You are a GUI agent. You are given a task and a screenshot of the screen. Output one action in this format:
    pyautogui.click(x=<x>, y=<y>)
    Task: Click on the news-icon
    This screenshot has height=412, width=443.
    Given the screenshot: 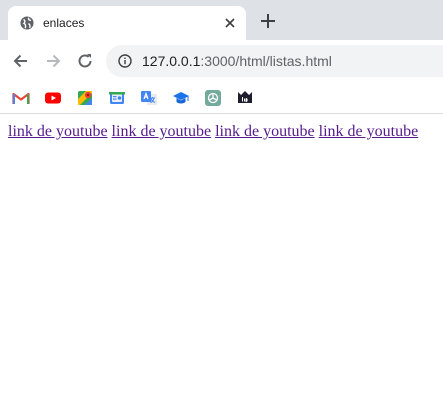 What is the action you would take?
    pyautogui.click(x=117, y=98)
    